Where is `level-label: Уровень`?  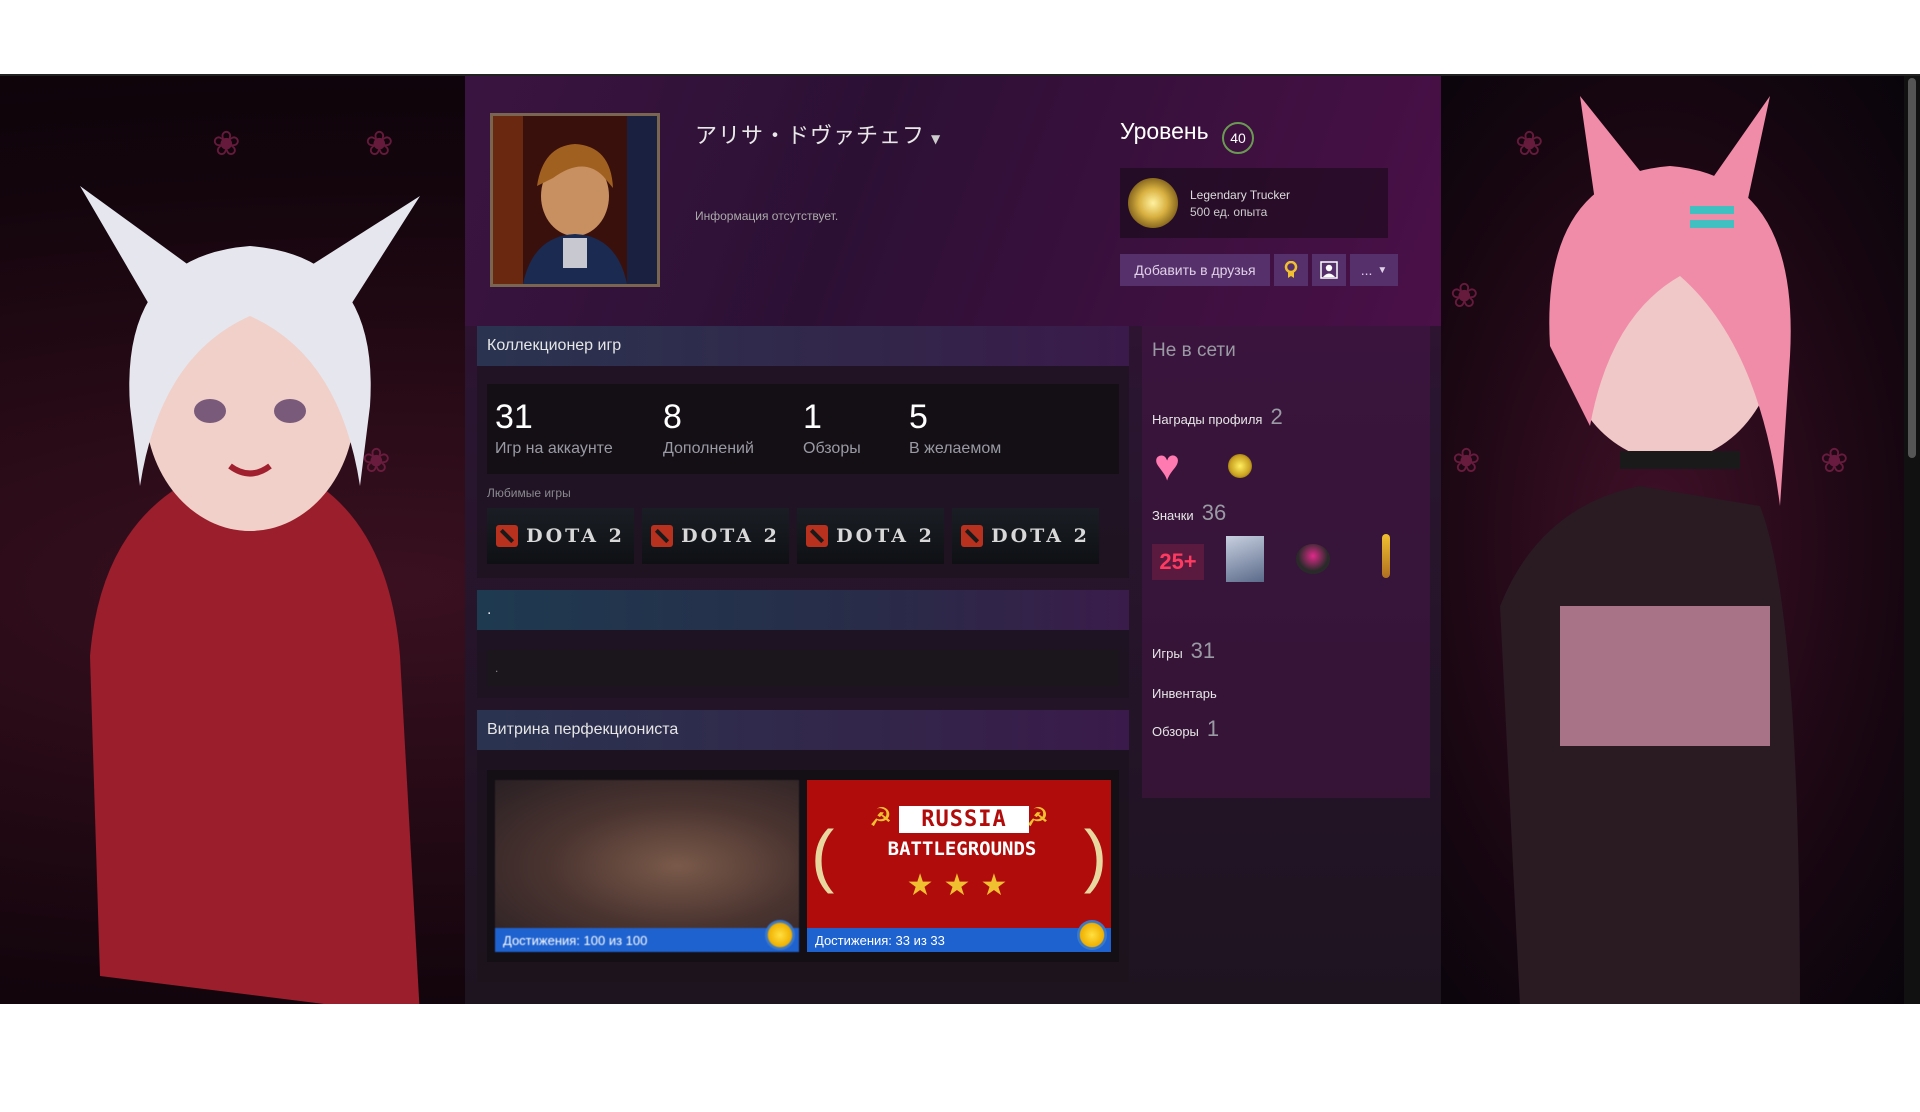 level-label: Уровень is located at coordinates (1164, 131).